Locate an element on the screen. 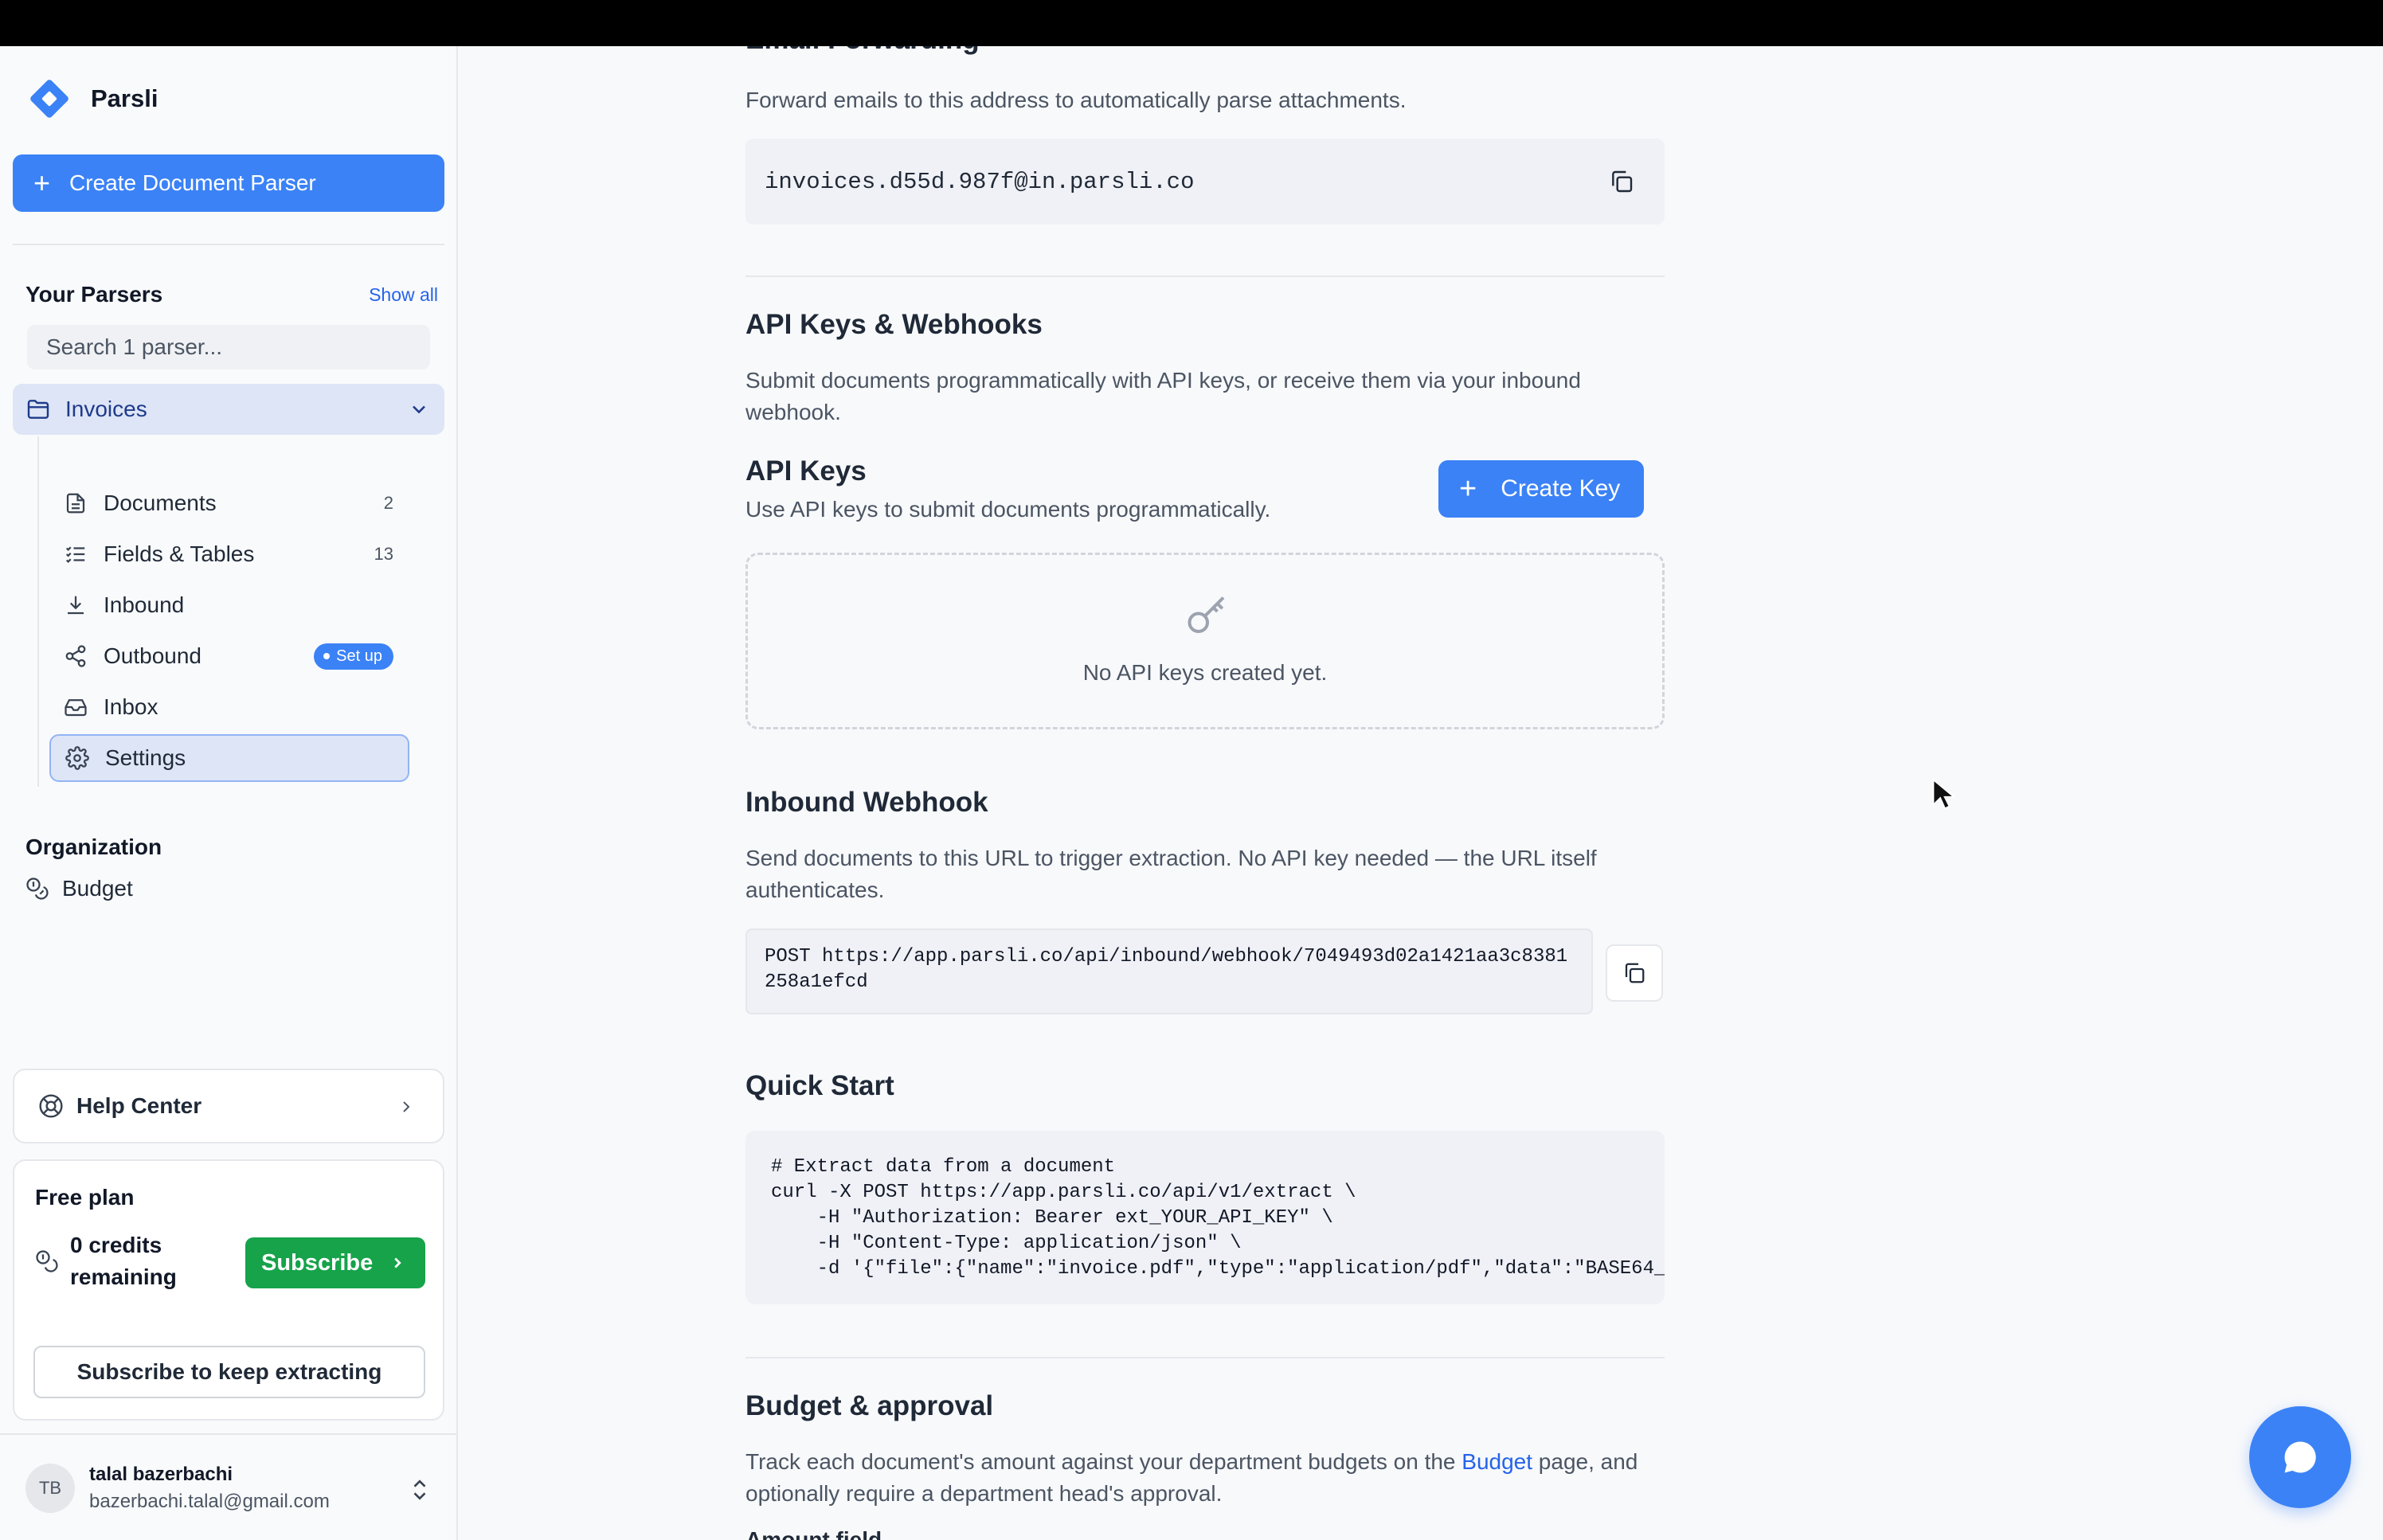 This screenshot has height=1540, width=2383. create-key-label: Create Key is located at coordinates (1561, 488).